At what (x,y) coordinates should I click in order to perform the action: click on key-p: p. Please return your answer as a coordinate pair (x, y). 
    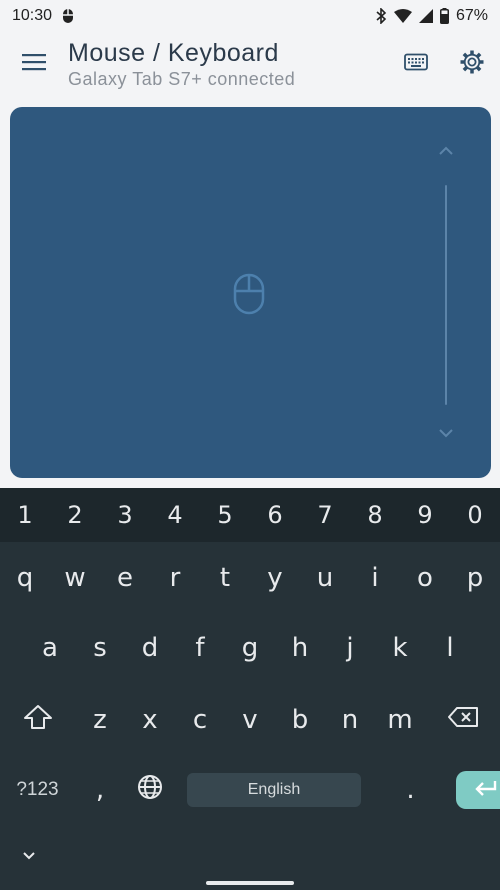
    Looking at the image, I should click on (475, 578).